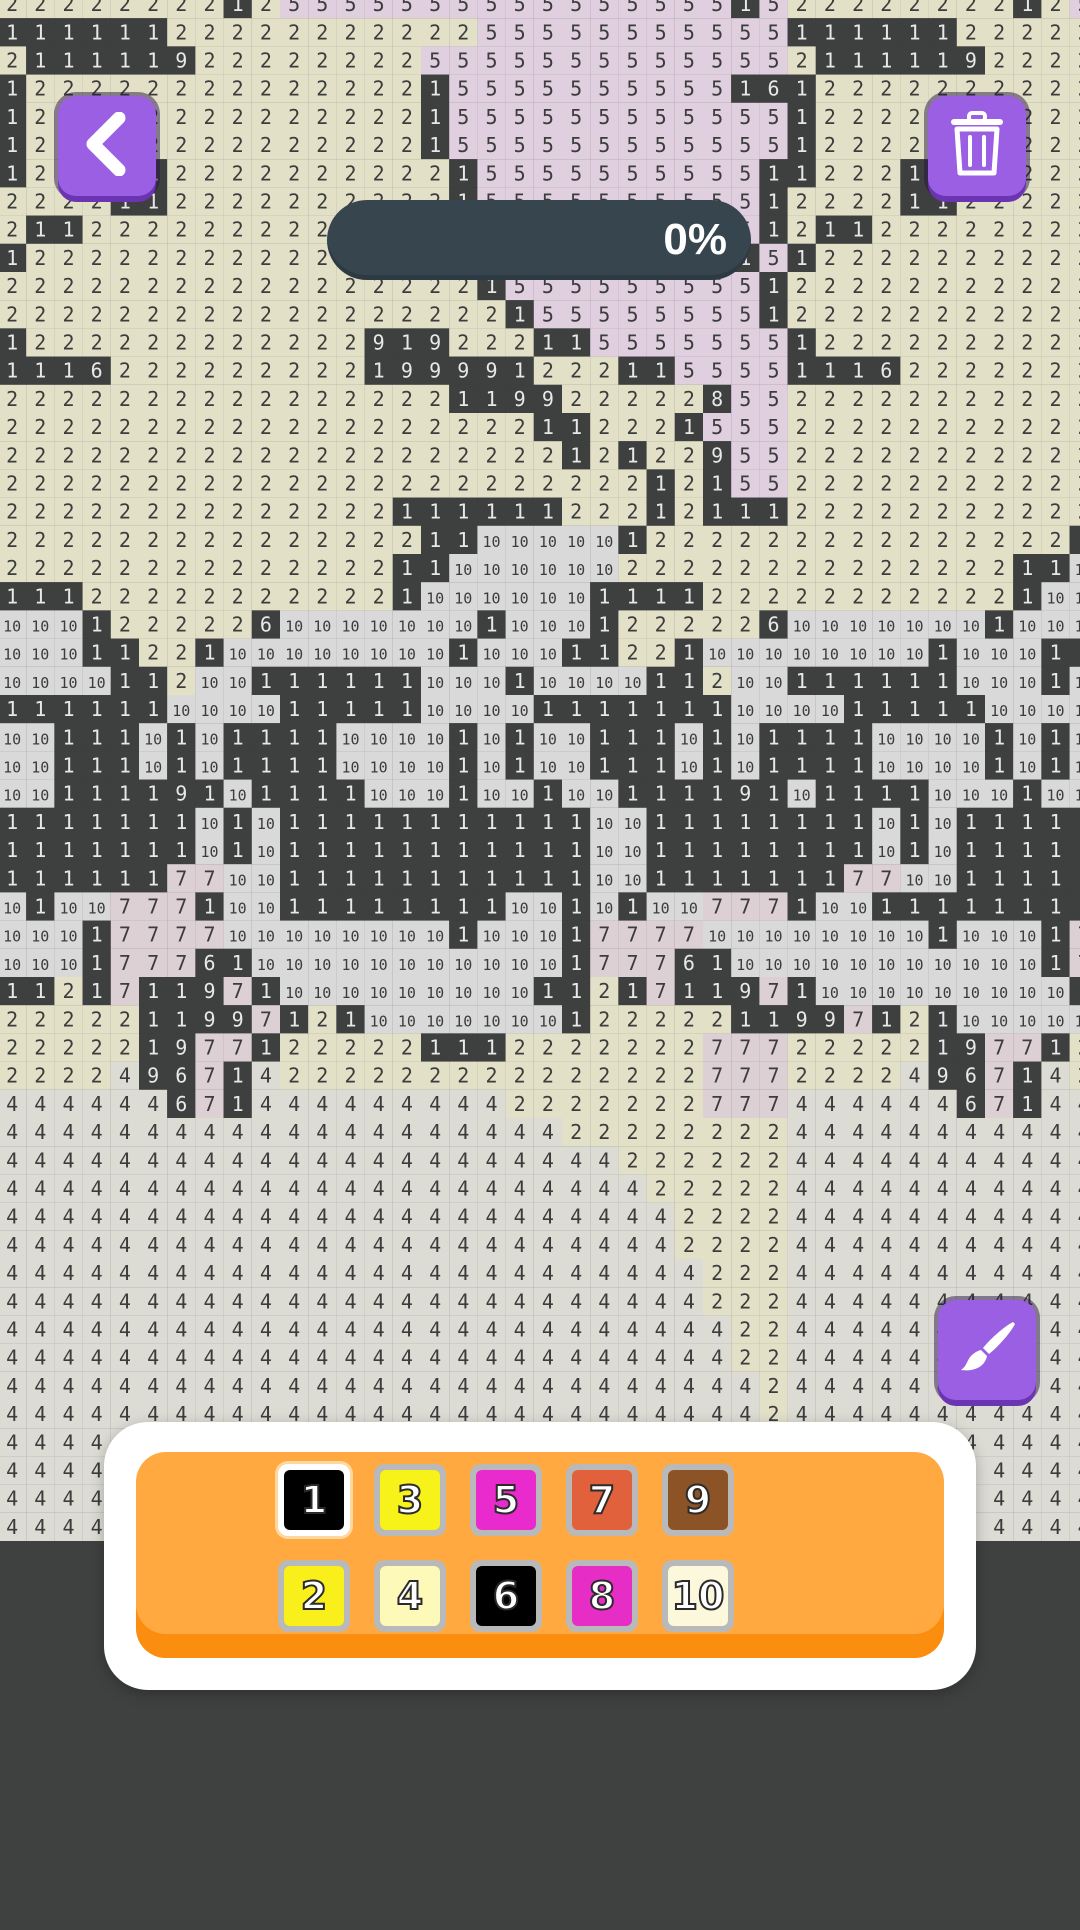 This screenshot has height=1930, width=1080. Describe the element at coordinates (977, 146) in the screenshot. I see `clear-button` at that location.